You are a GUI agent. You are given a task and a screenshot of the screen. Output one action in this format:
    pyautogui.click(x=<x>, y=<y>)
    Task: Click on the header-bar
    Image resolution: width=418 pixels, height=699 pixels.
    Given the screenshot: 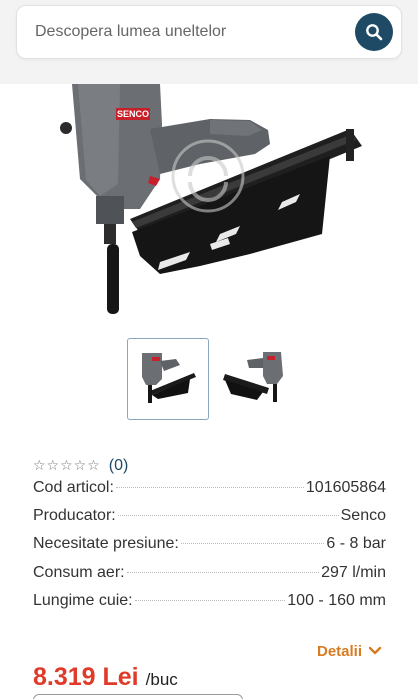 What is the action you would take?
    pyautogui.click(x=209, y=42)
    